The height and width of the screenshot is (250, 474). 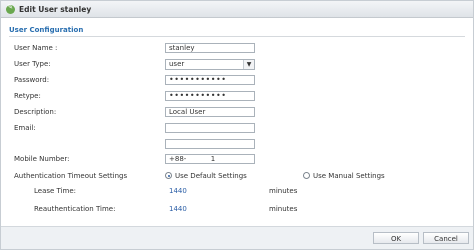 What do you see at coordinates (71, 176) in the screenshot?
I see `auth-timeout-label: Authentication Timeout Settings` at bounding box center [71, 176].